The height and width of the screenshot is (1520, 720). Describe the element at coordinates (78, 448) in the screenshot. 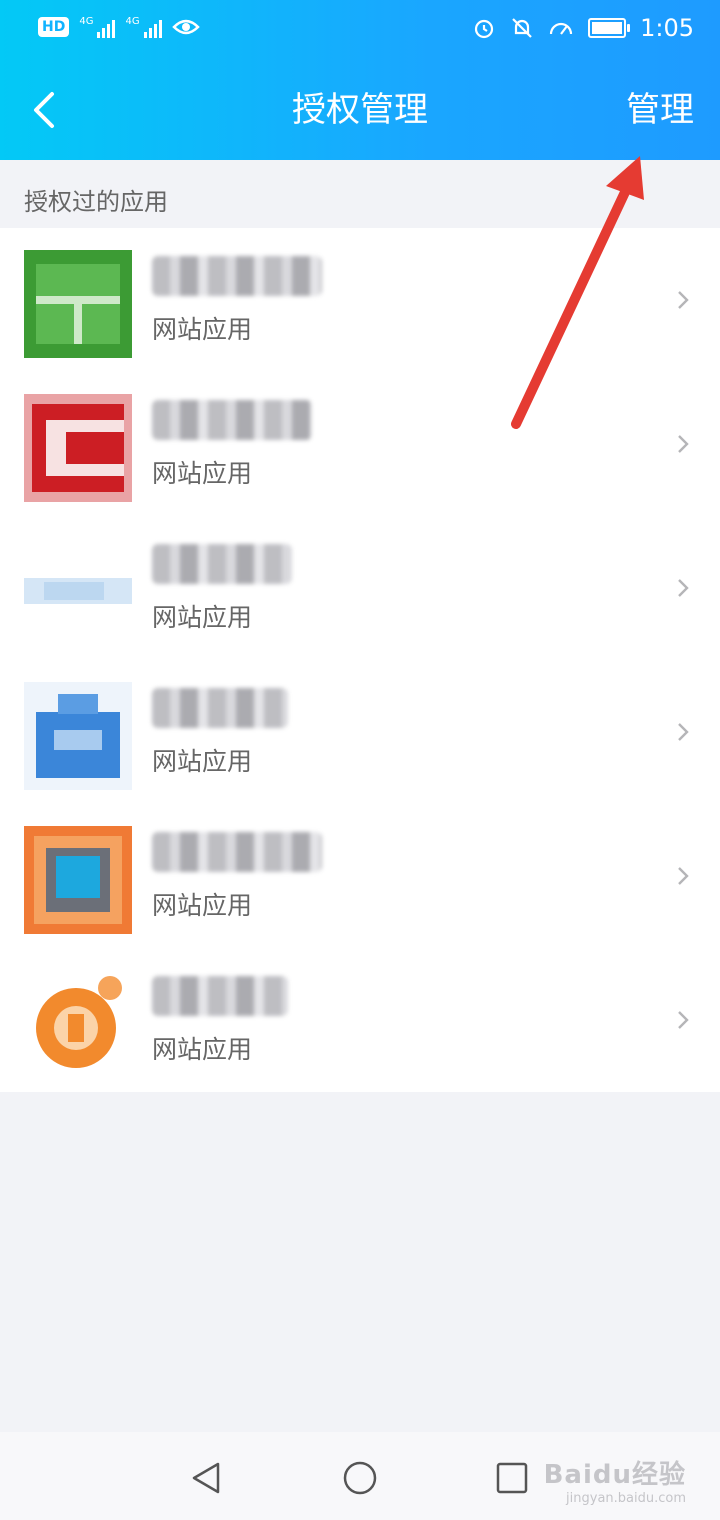

I see `red-c-app-icon` at that location.